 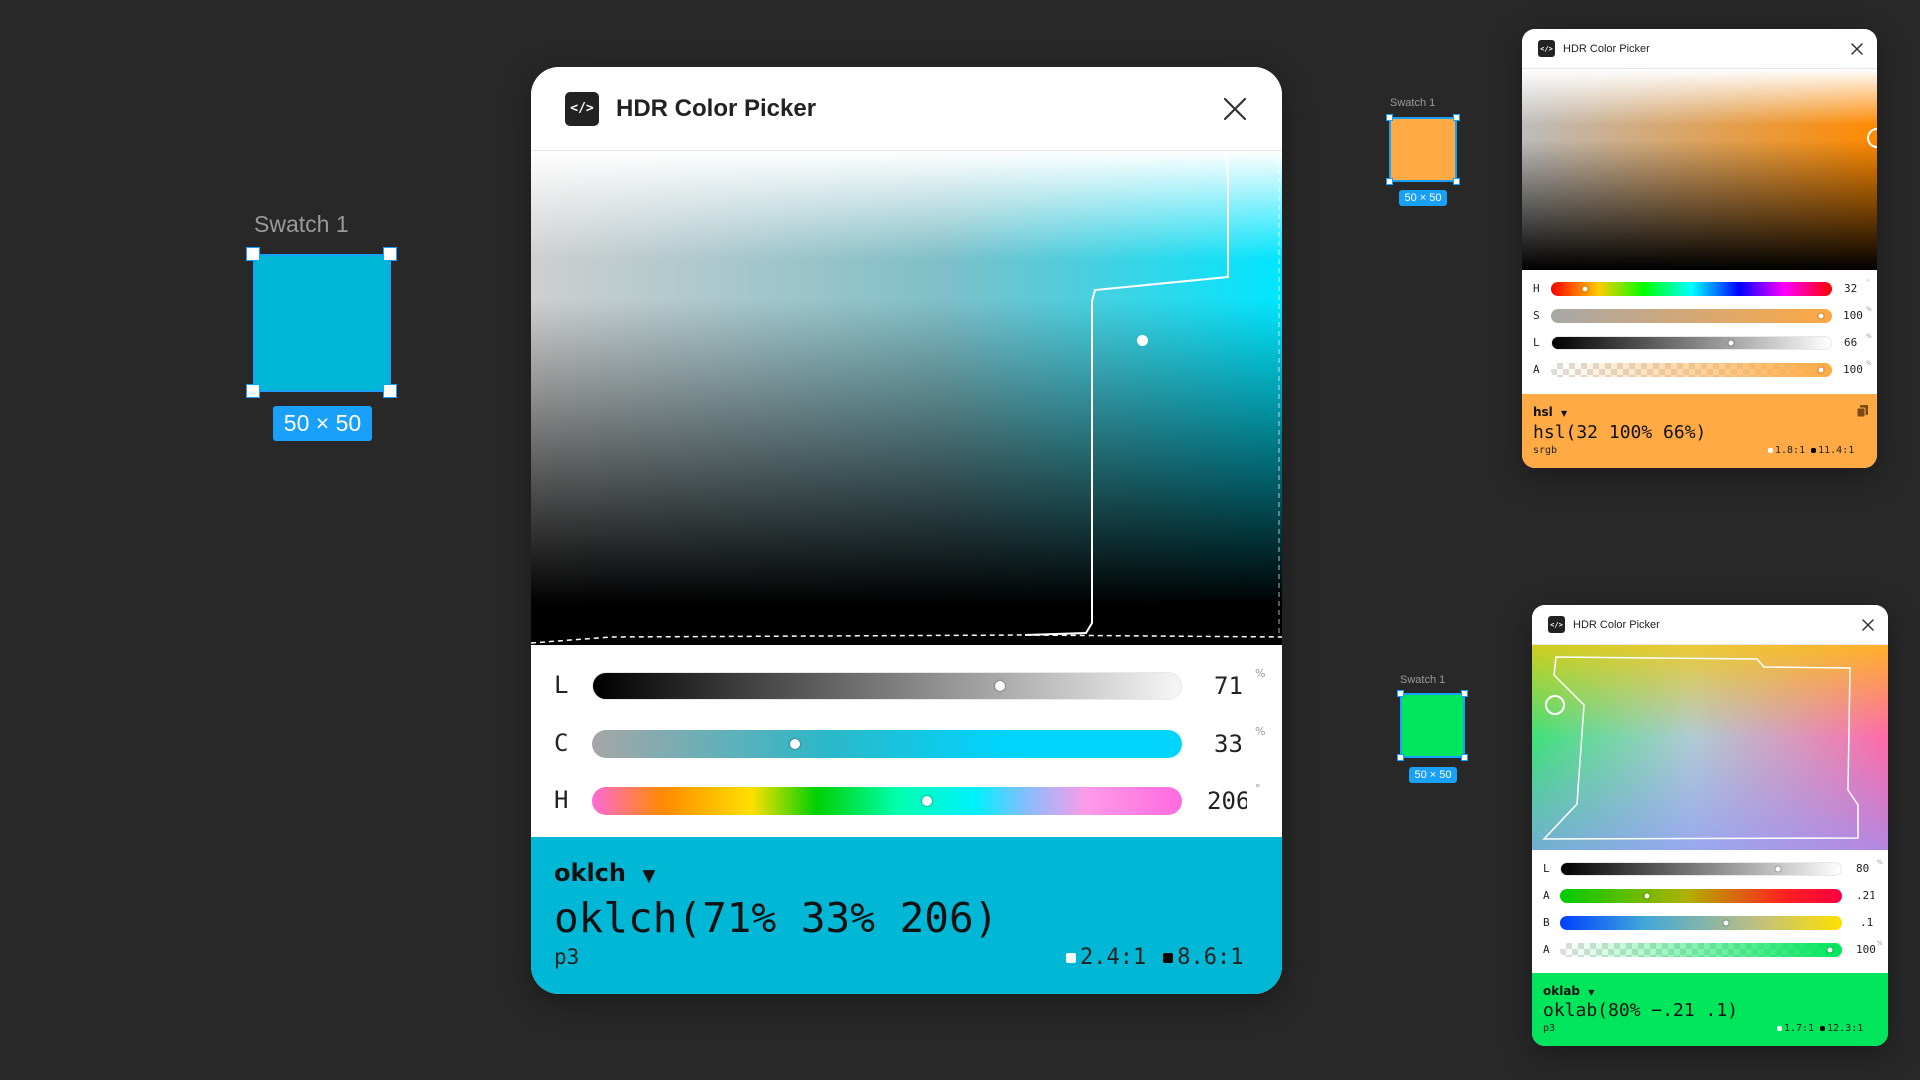 I want to click on a-slider, so click(x=1701, y=896).